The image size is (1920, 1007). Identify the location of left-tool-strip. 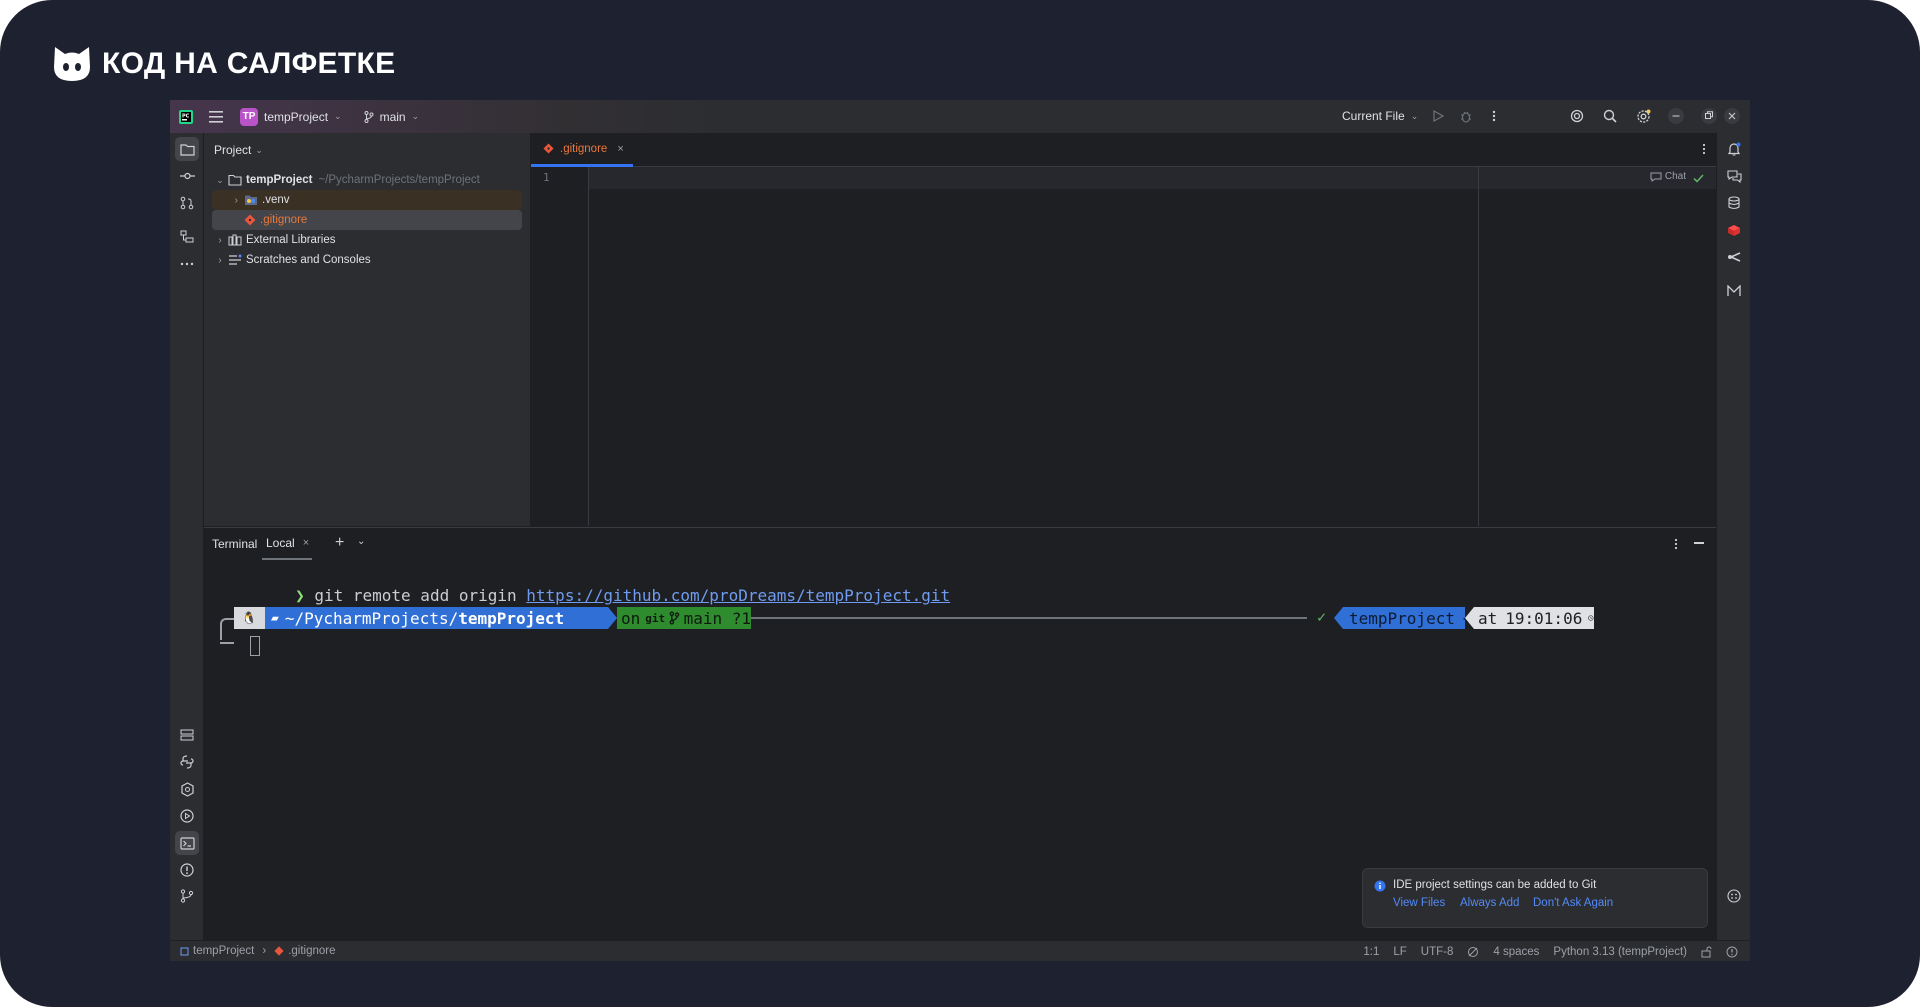
(187, 536).